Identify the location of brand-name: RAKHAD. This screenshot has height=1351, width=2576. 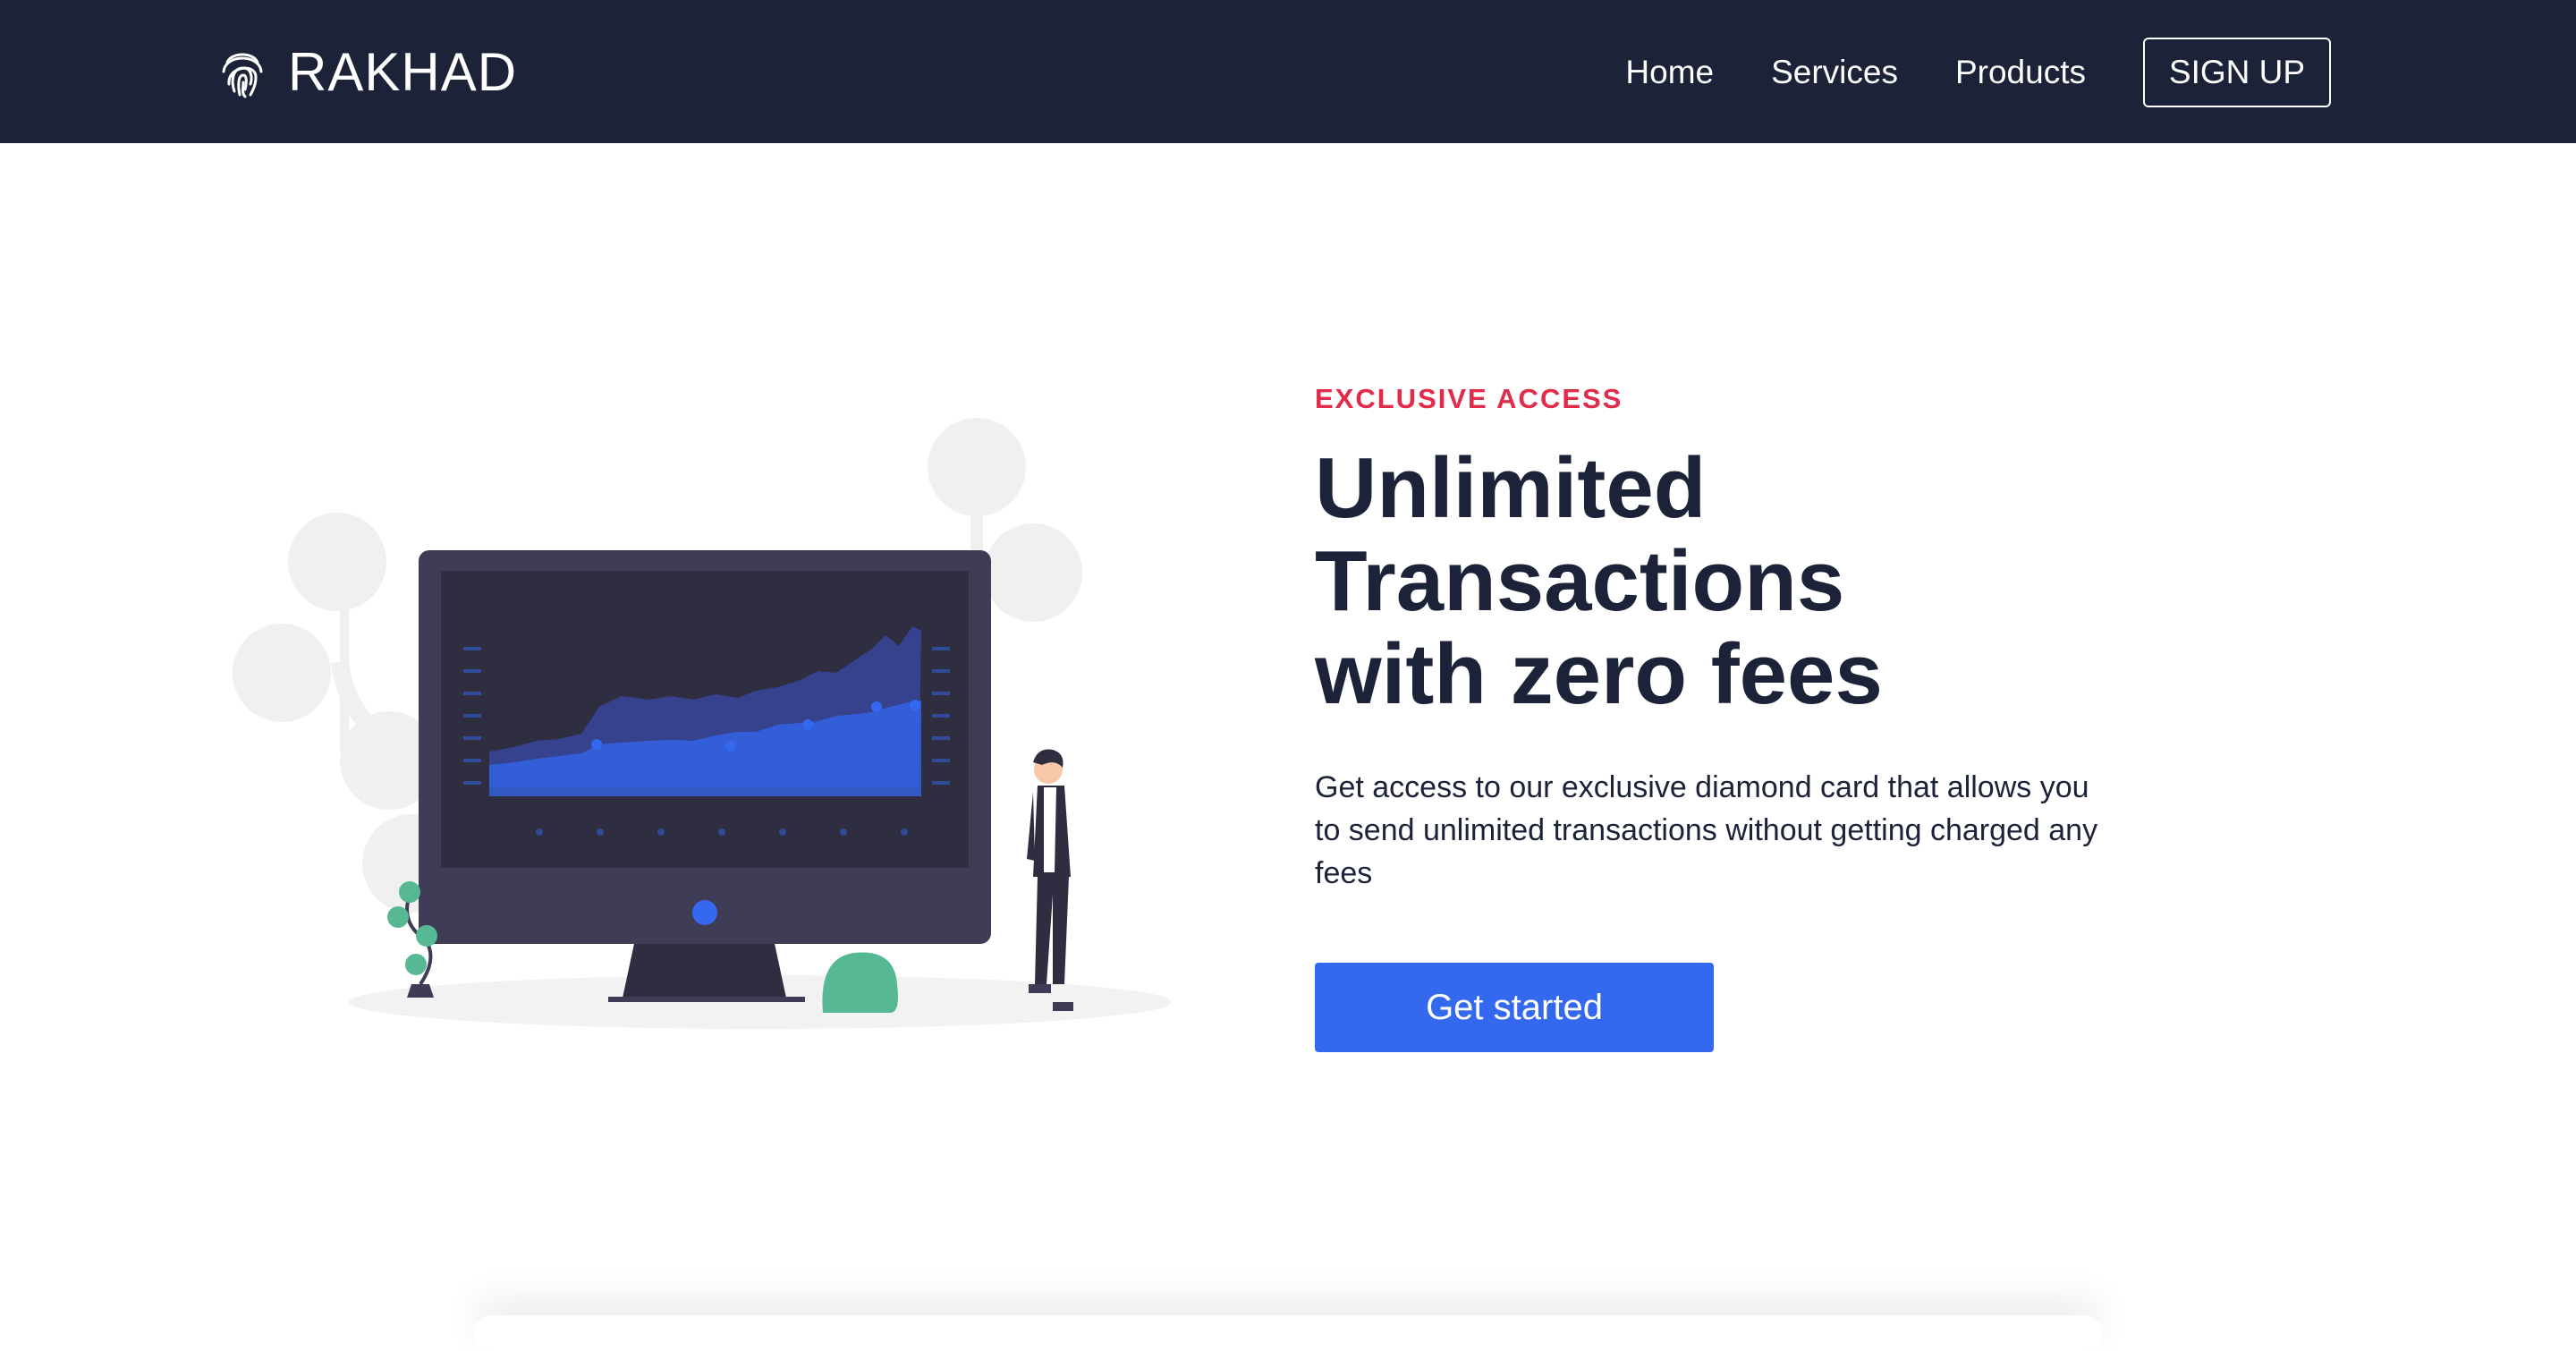
(403, 72).